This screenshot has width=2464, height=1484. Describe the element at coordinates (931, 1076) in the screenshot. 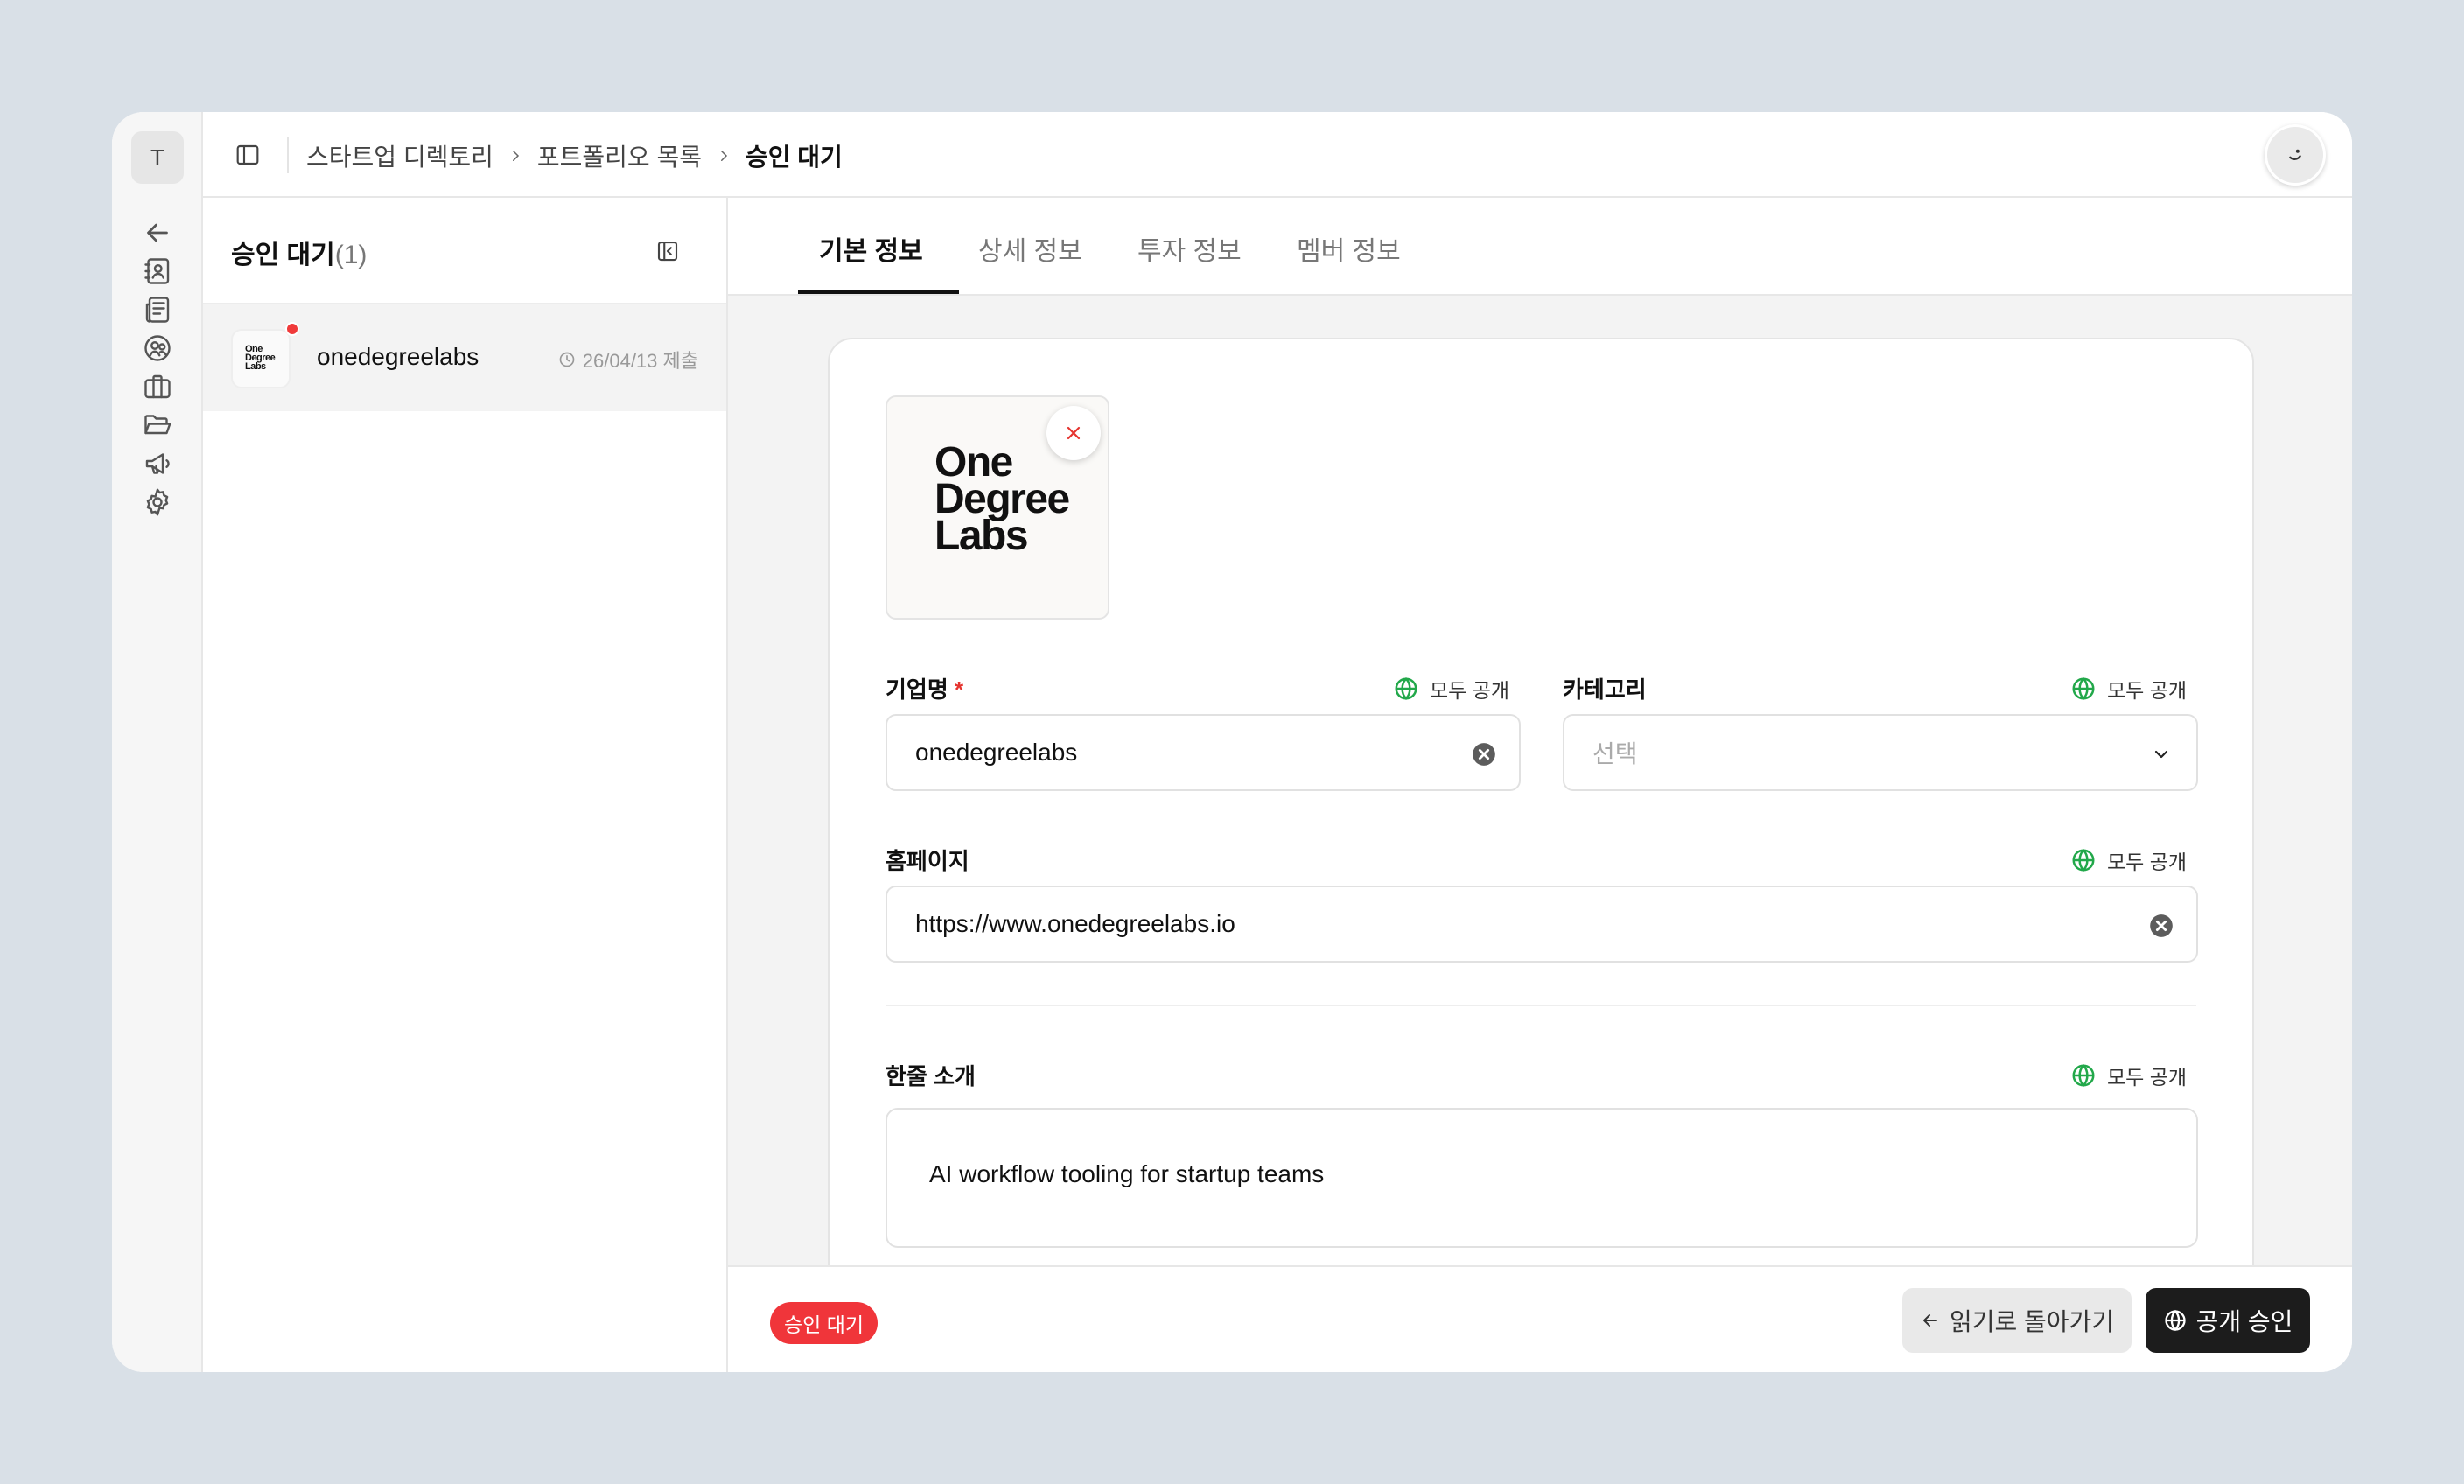

I see `tagline-label: 한줄 소개` at that location.